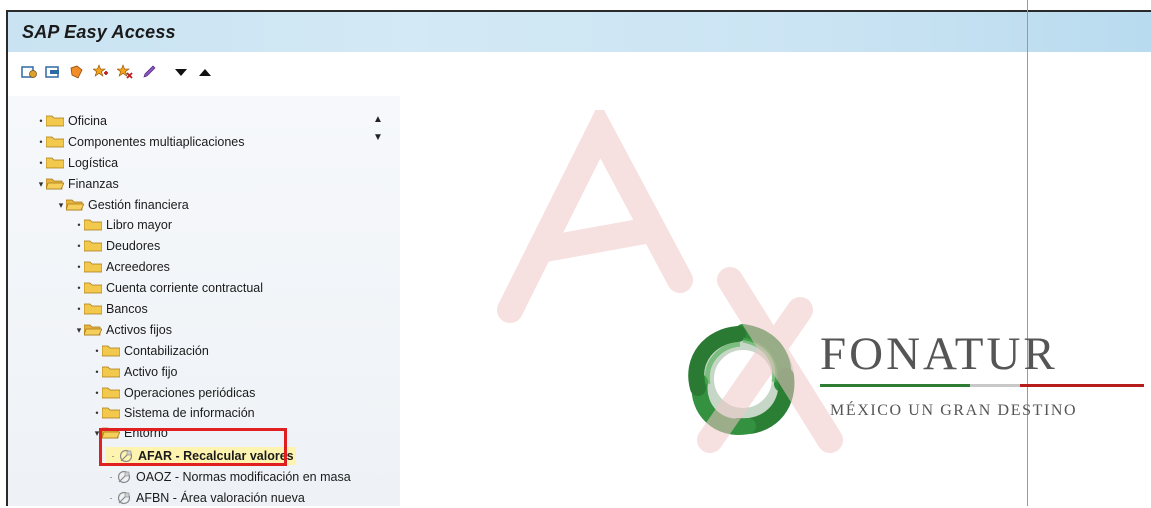  I want to click on tree-item: • Componentes multiaplicaciones, so click(140, 142).